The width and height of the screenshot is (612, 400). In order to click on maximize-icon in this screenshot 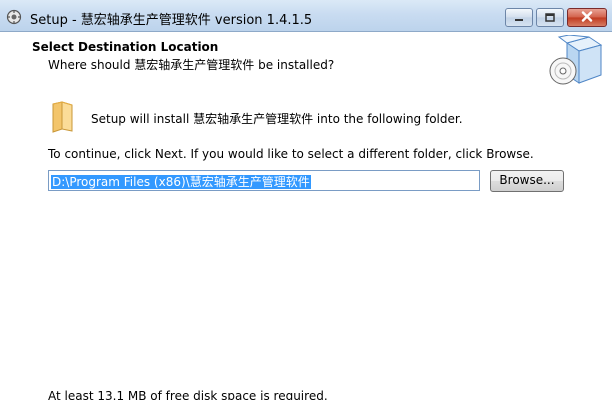, I will do `click(550, 18)`.